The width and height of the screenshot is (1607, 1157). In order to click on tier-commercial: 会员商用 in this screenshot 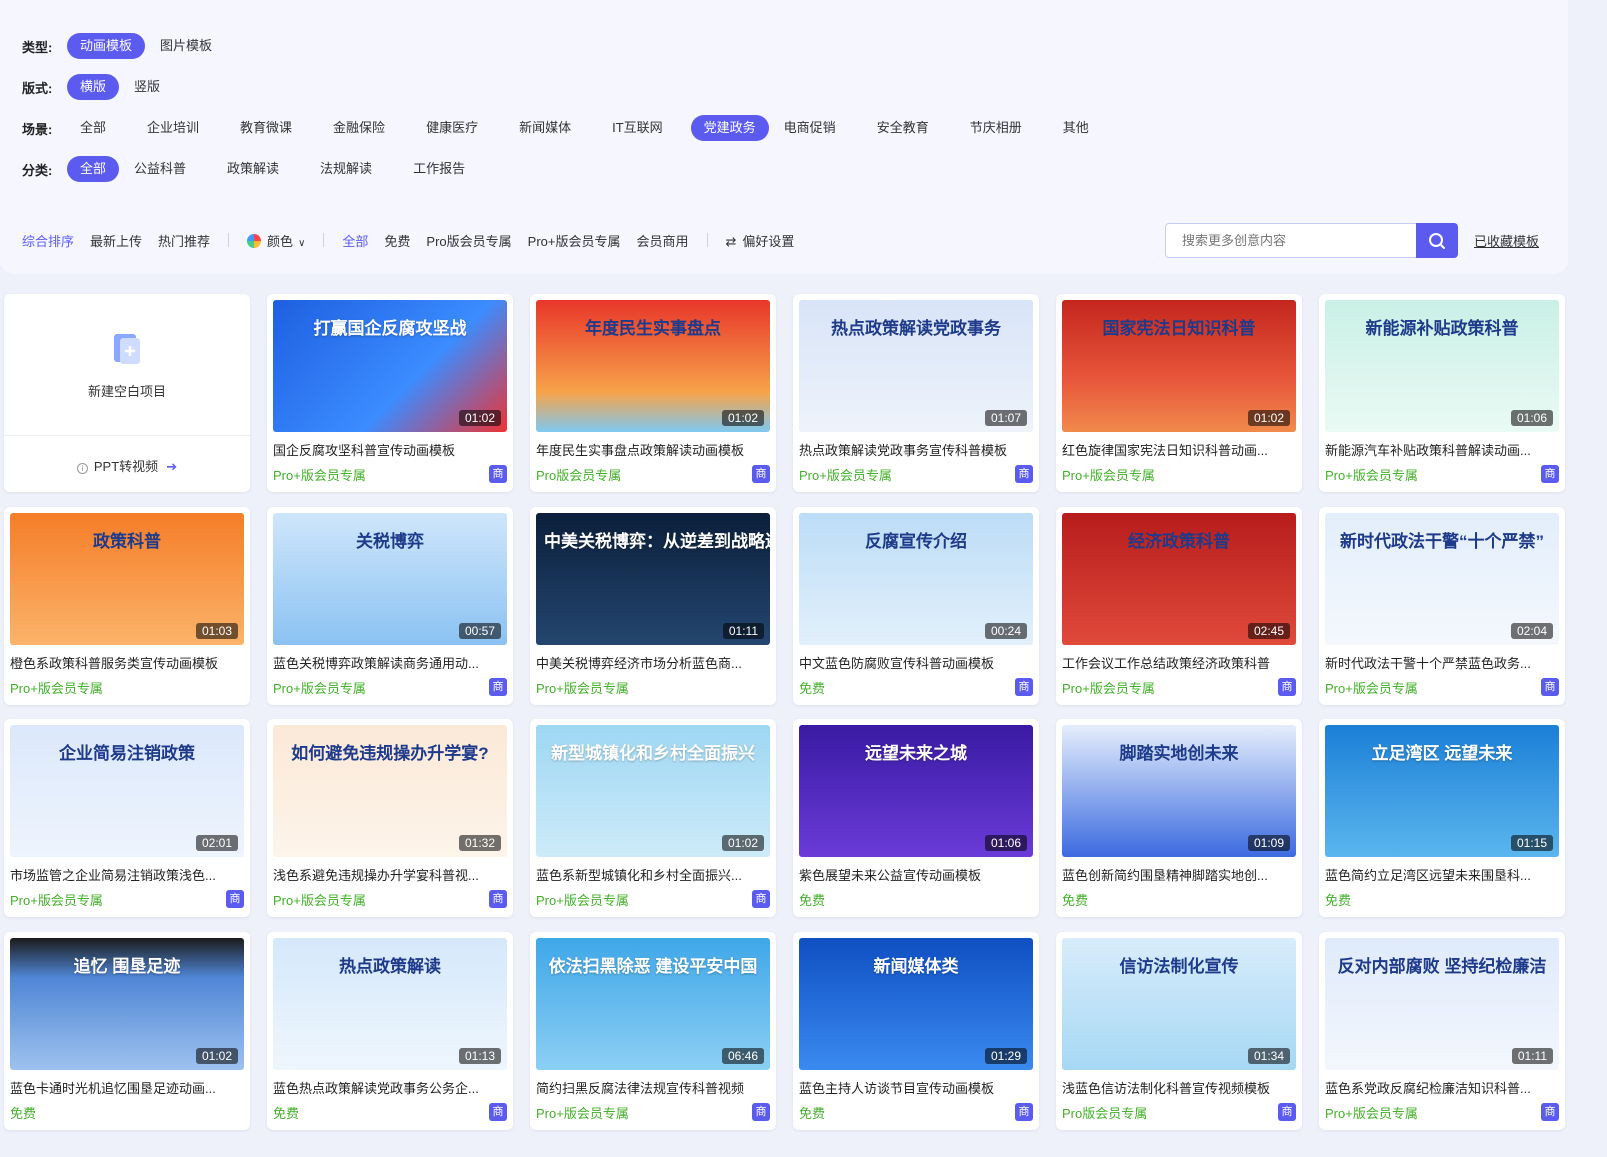, I will do `click(662, 240)`.